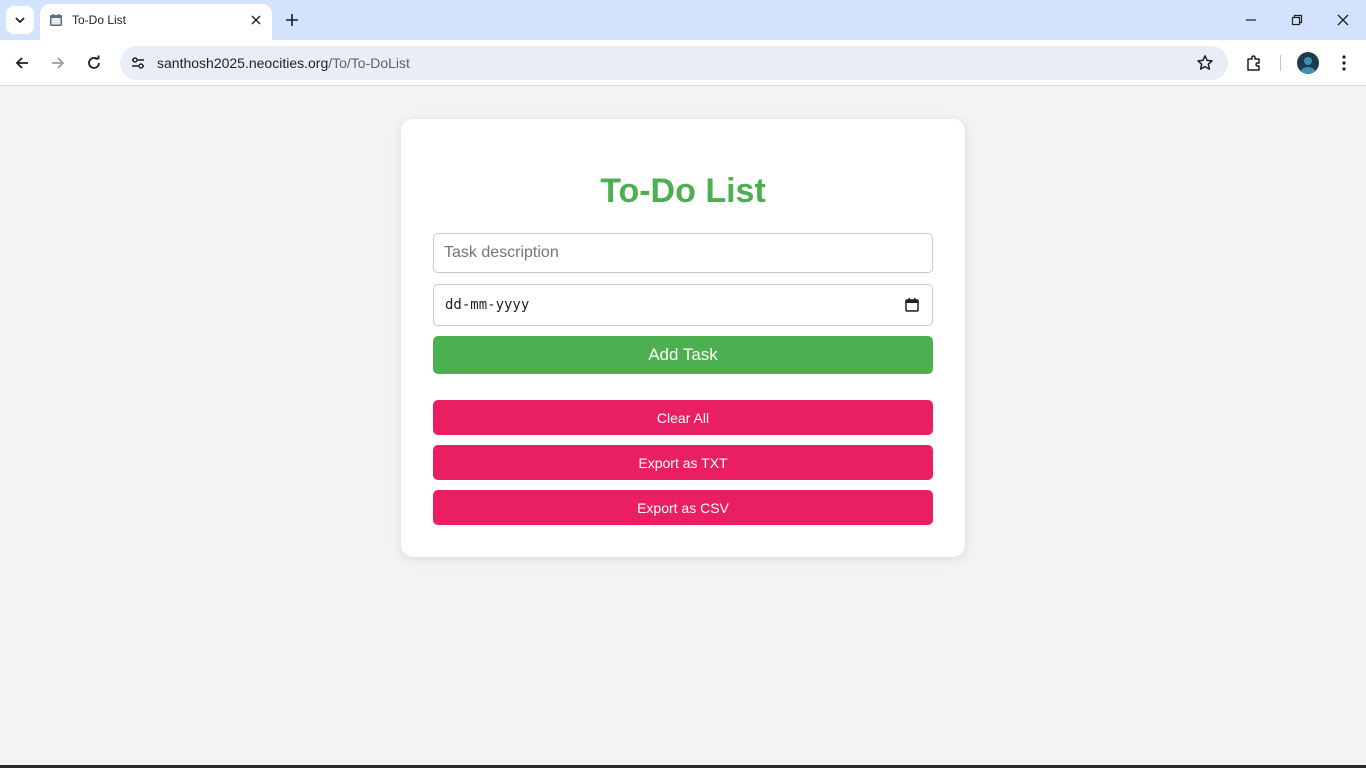 The image size is (1366, 768). I want to click on browser-menu-button, so click(1344, 63).